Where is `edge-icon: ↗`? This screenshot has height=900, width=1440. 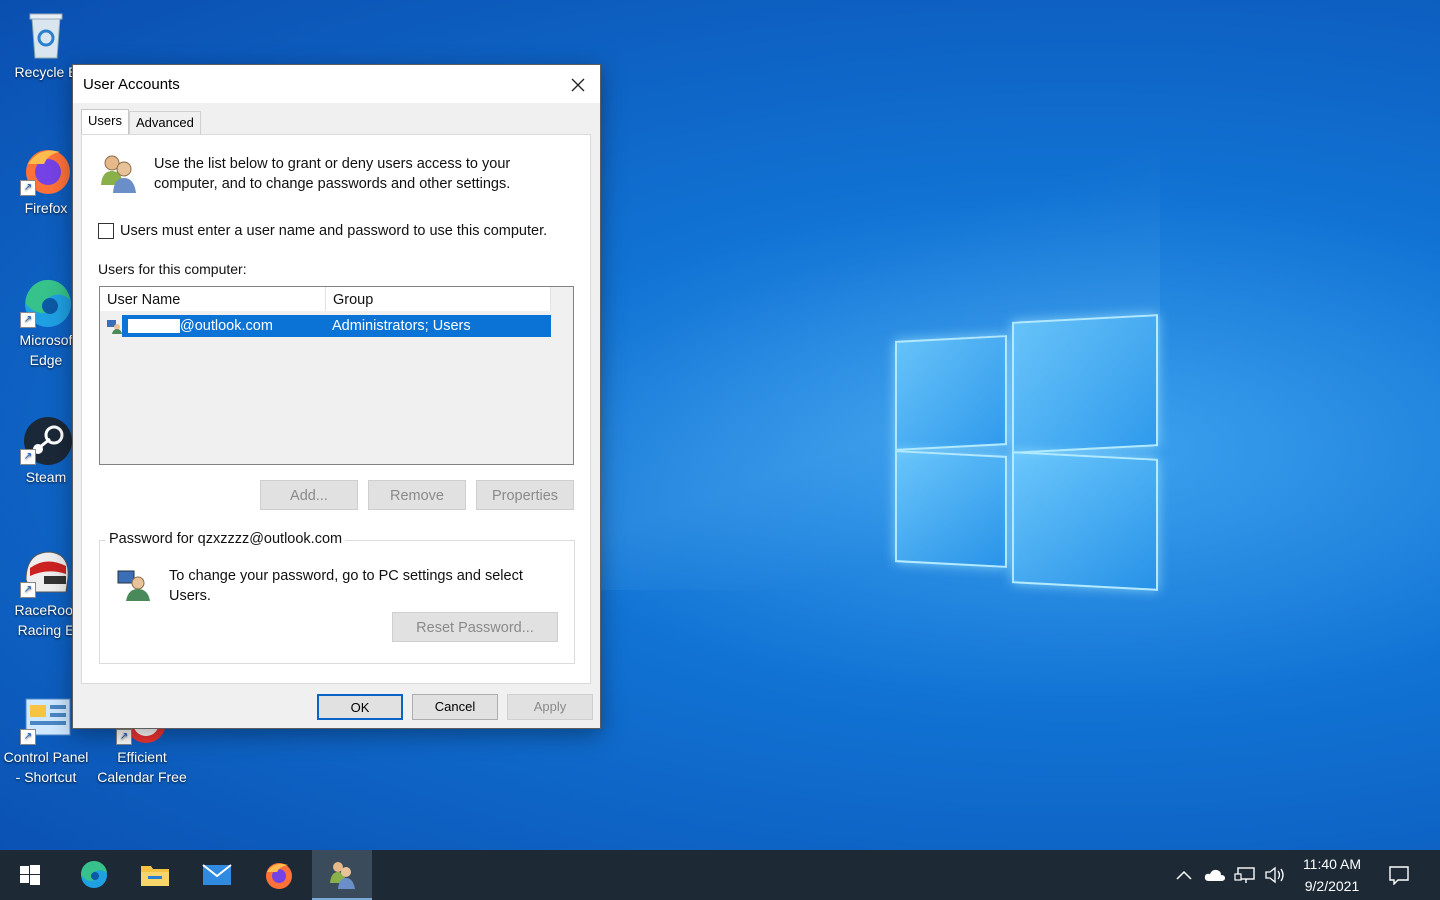 edge-icon: ↗ is located at coordinates (46, 302).